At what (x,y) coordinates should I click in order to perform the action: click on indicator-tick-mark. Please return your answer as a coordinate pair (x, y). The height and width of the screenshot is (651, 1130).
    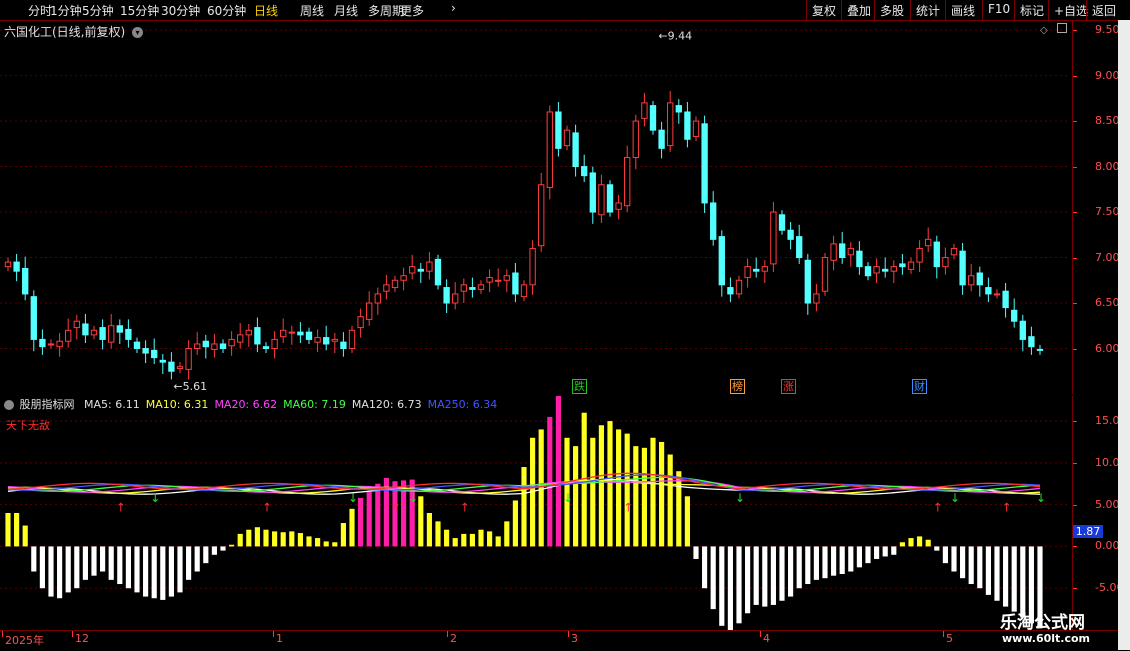
    Looking at the image, I should click on (1075, 589).